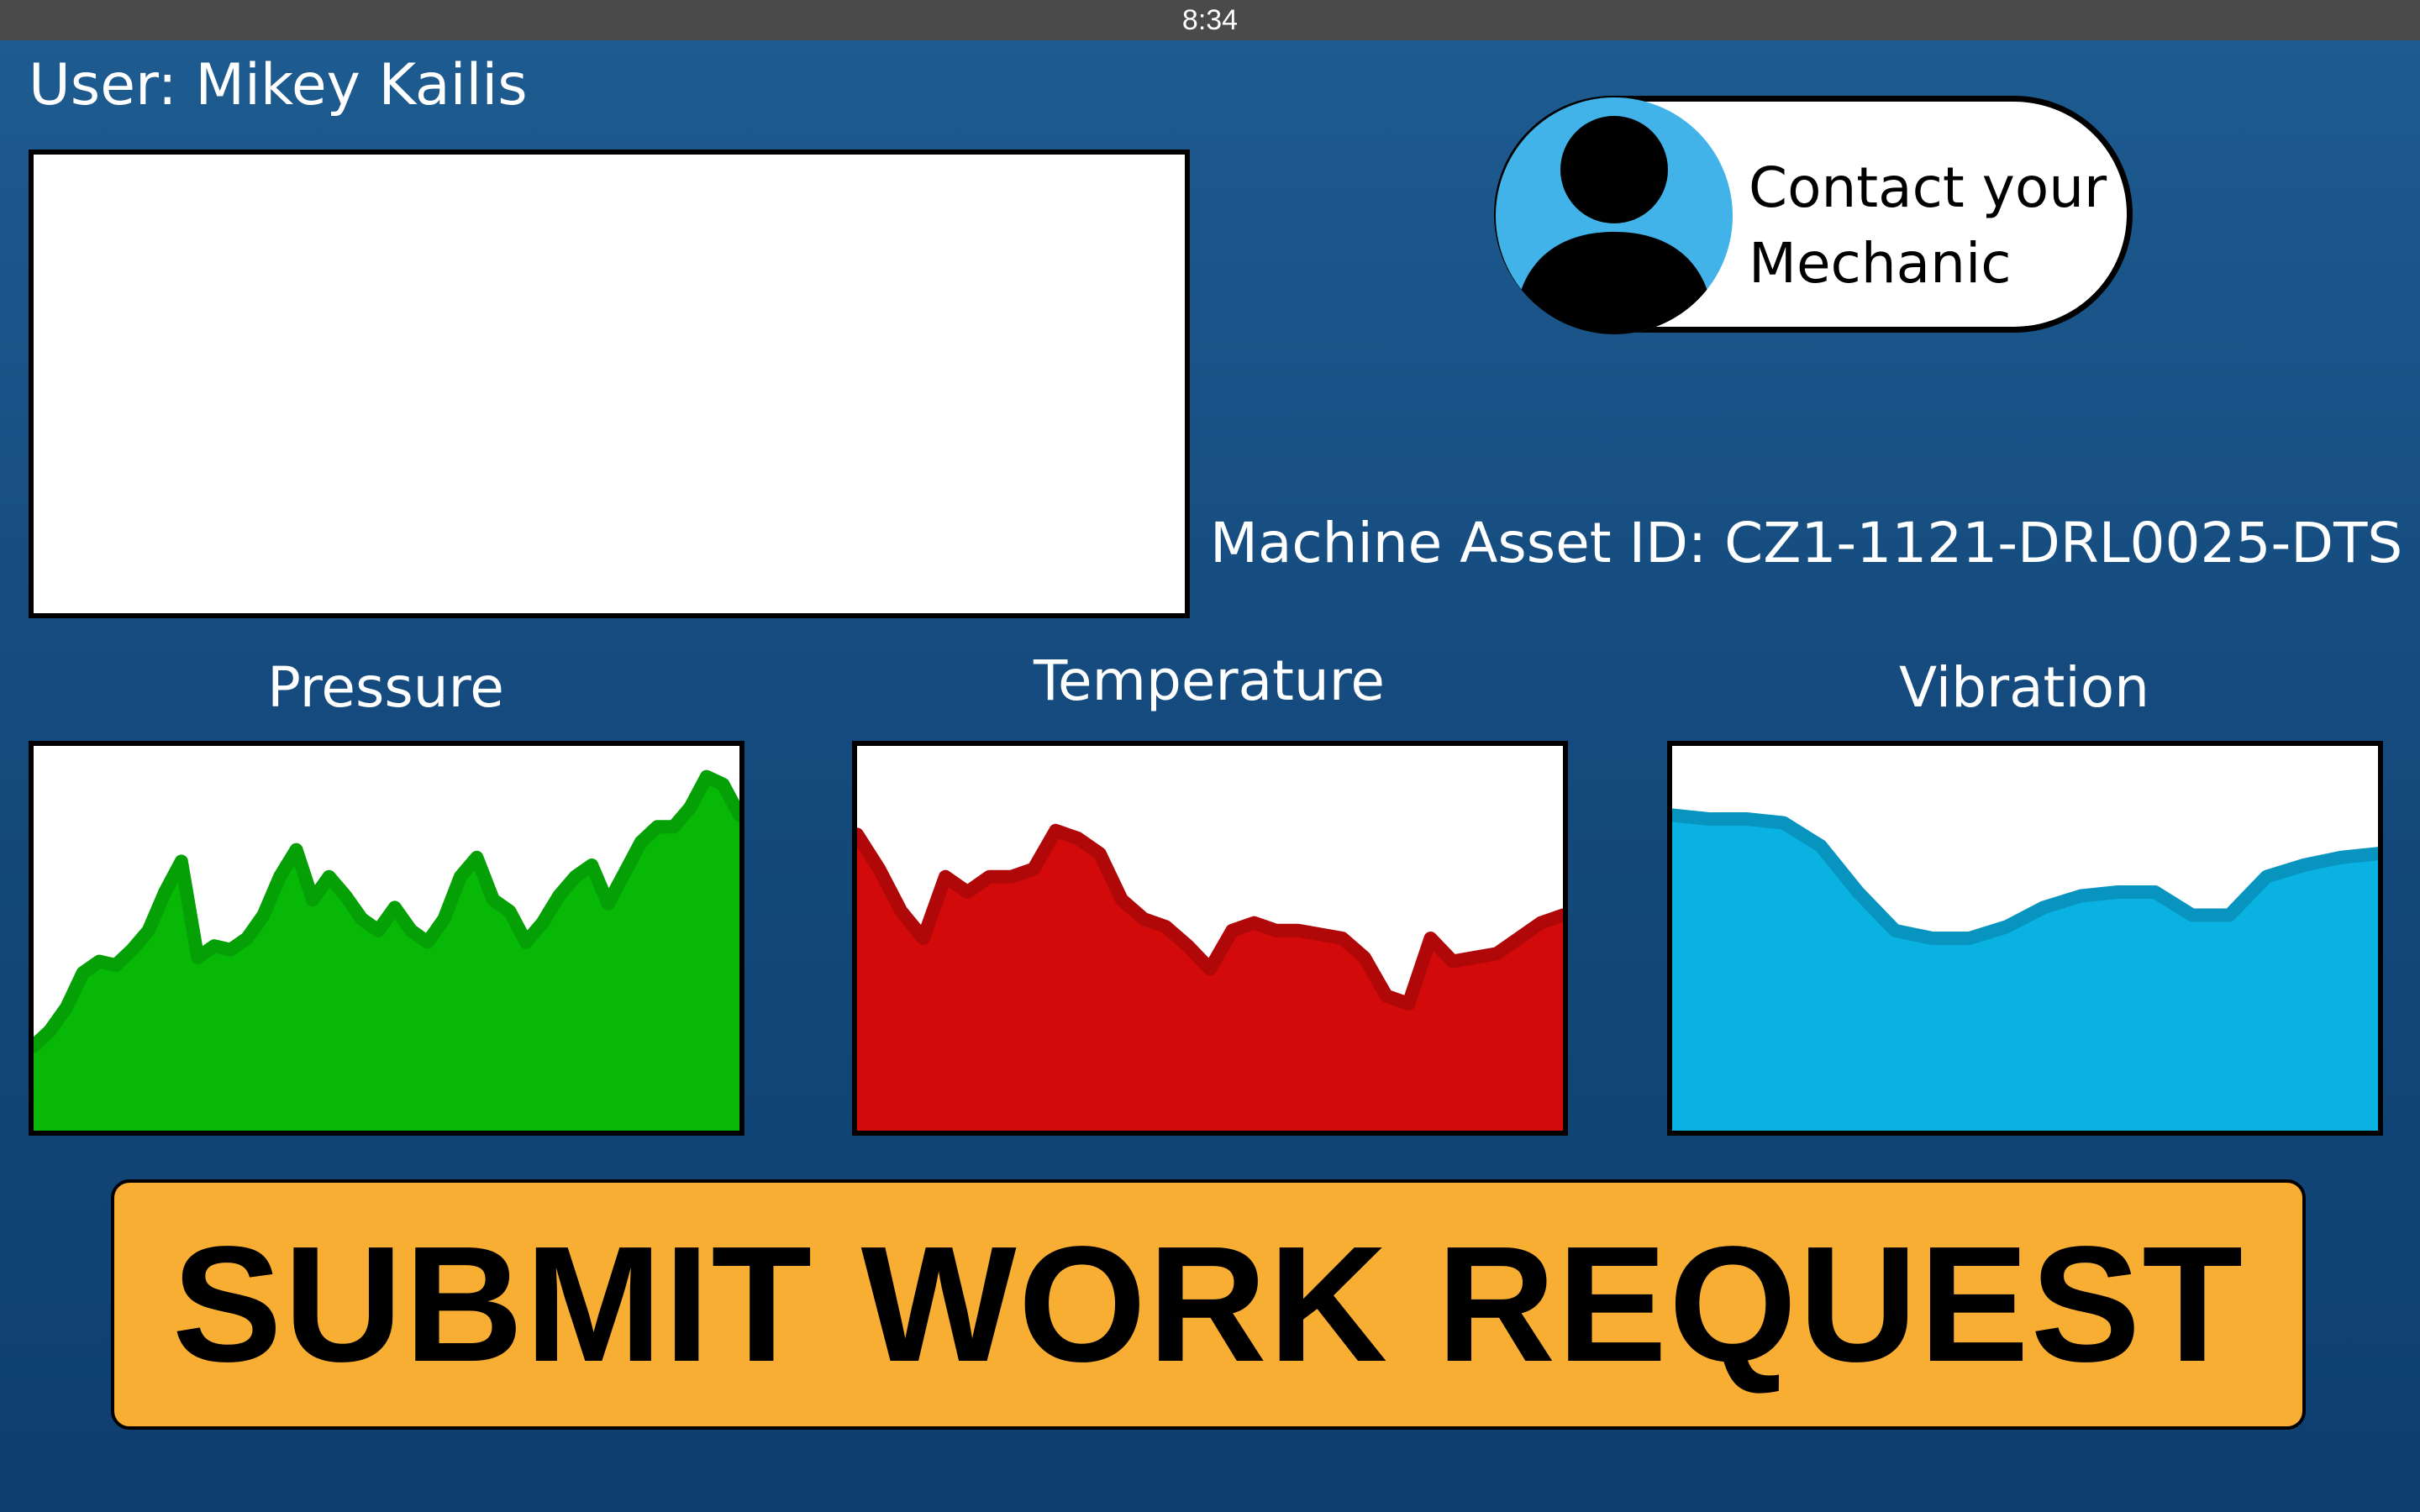 The image size is (2420, 1512). Describe the element at coordinates (2024, 687) in the screenshot. I see `vibration-chart-title: Vibration` at that location.